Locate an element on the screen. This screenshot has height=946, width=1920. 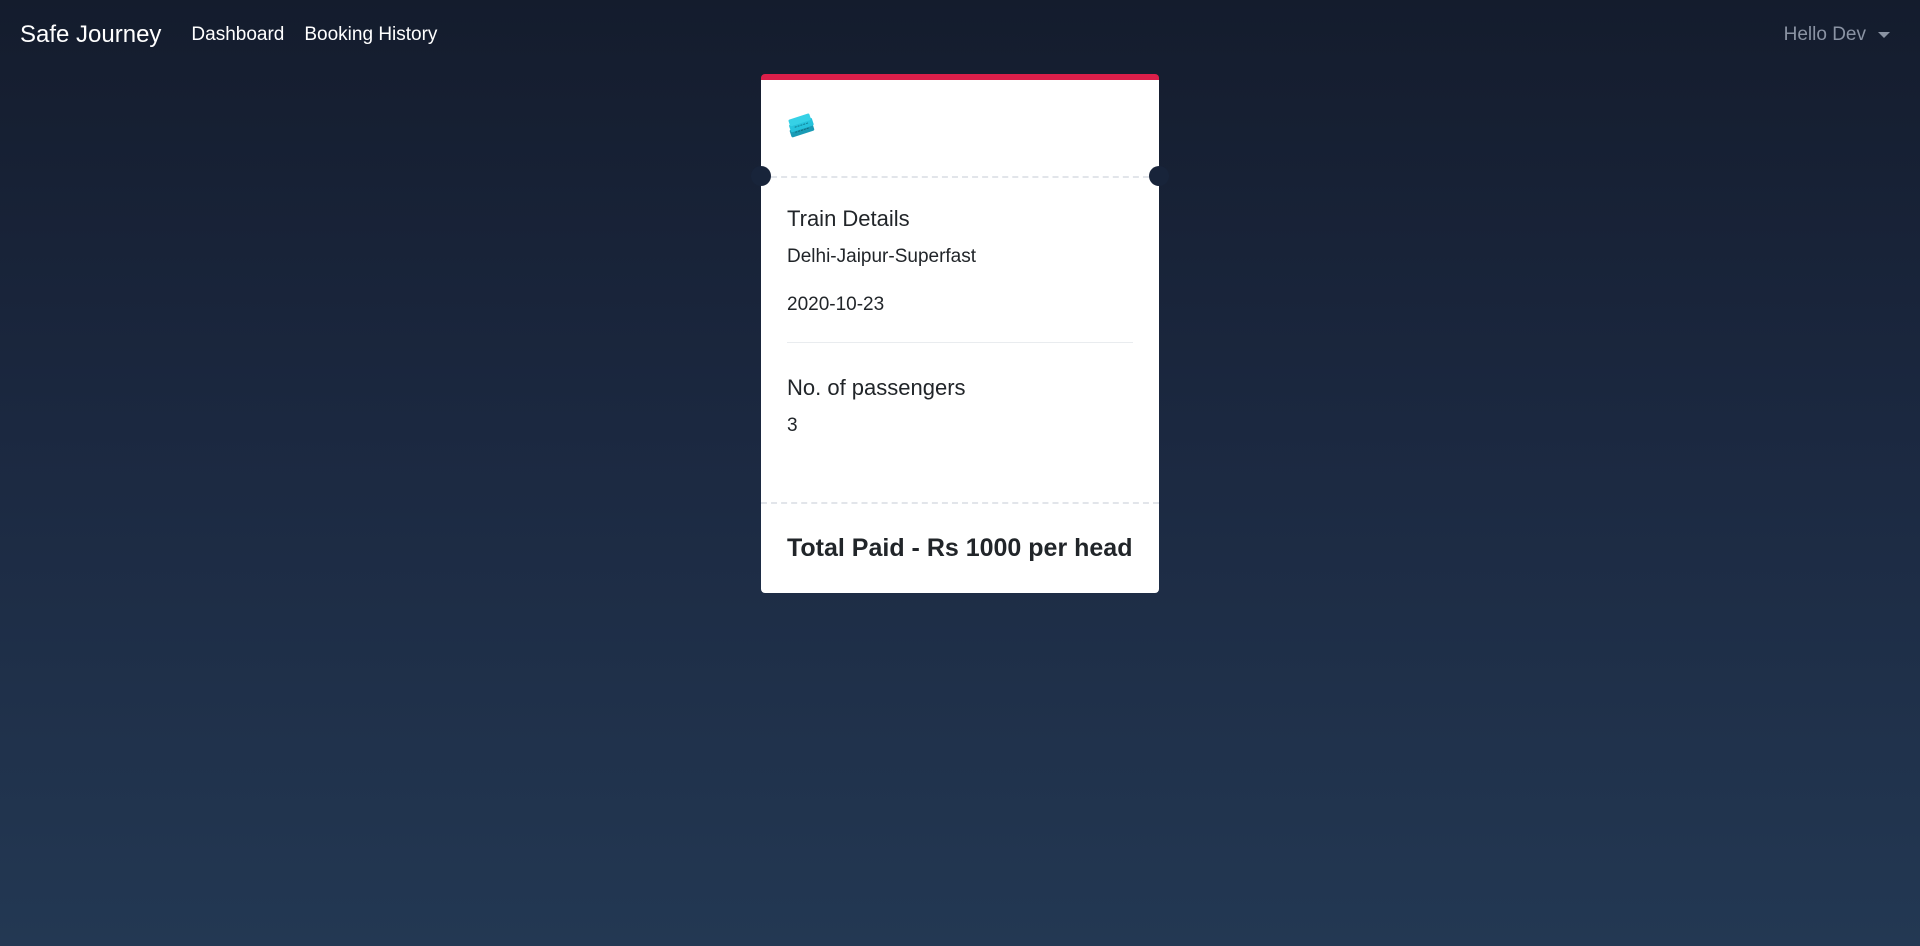
nav-link-booking-history: Booking History is located at coordinates (370, 35).